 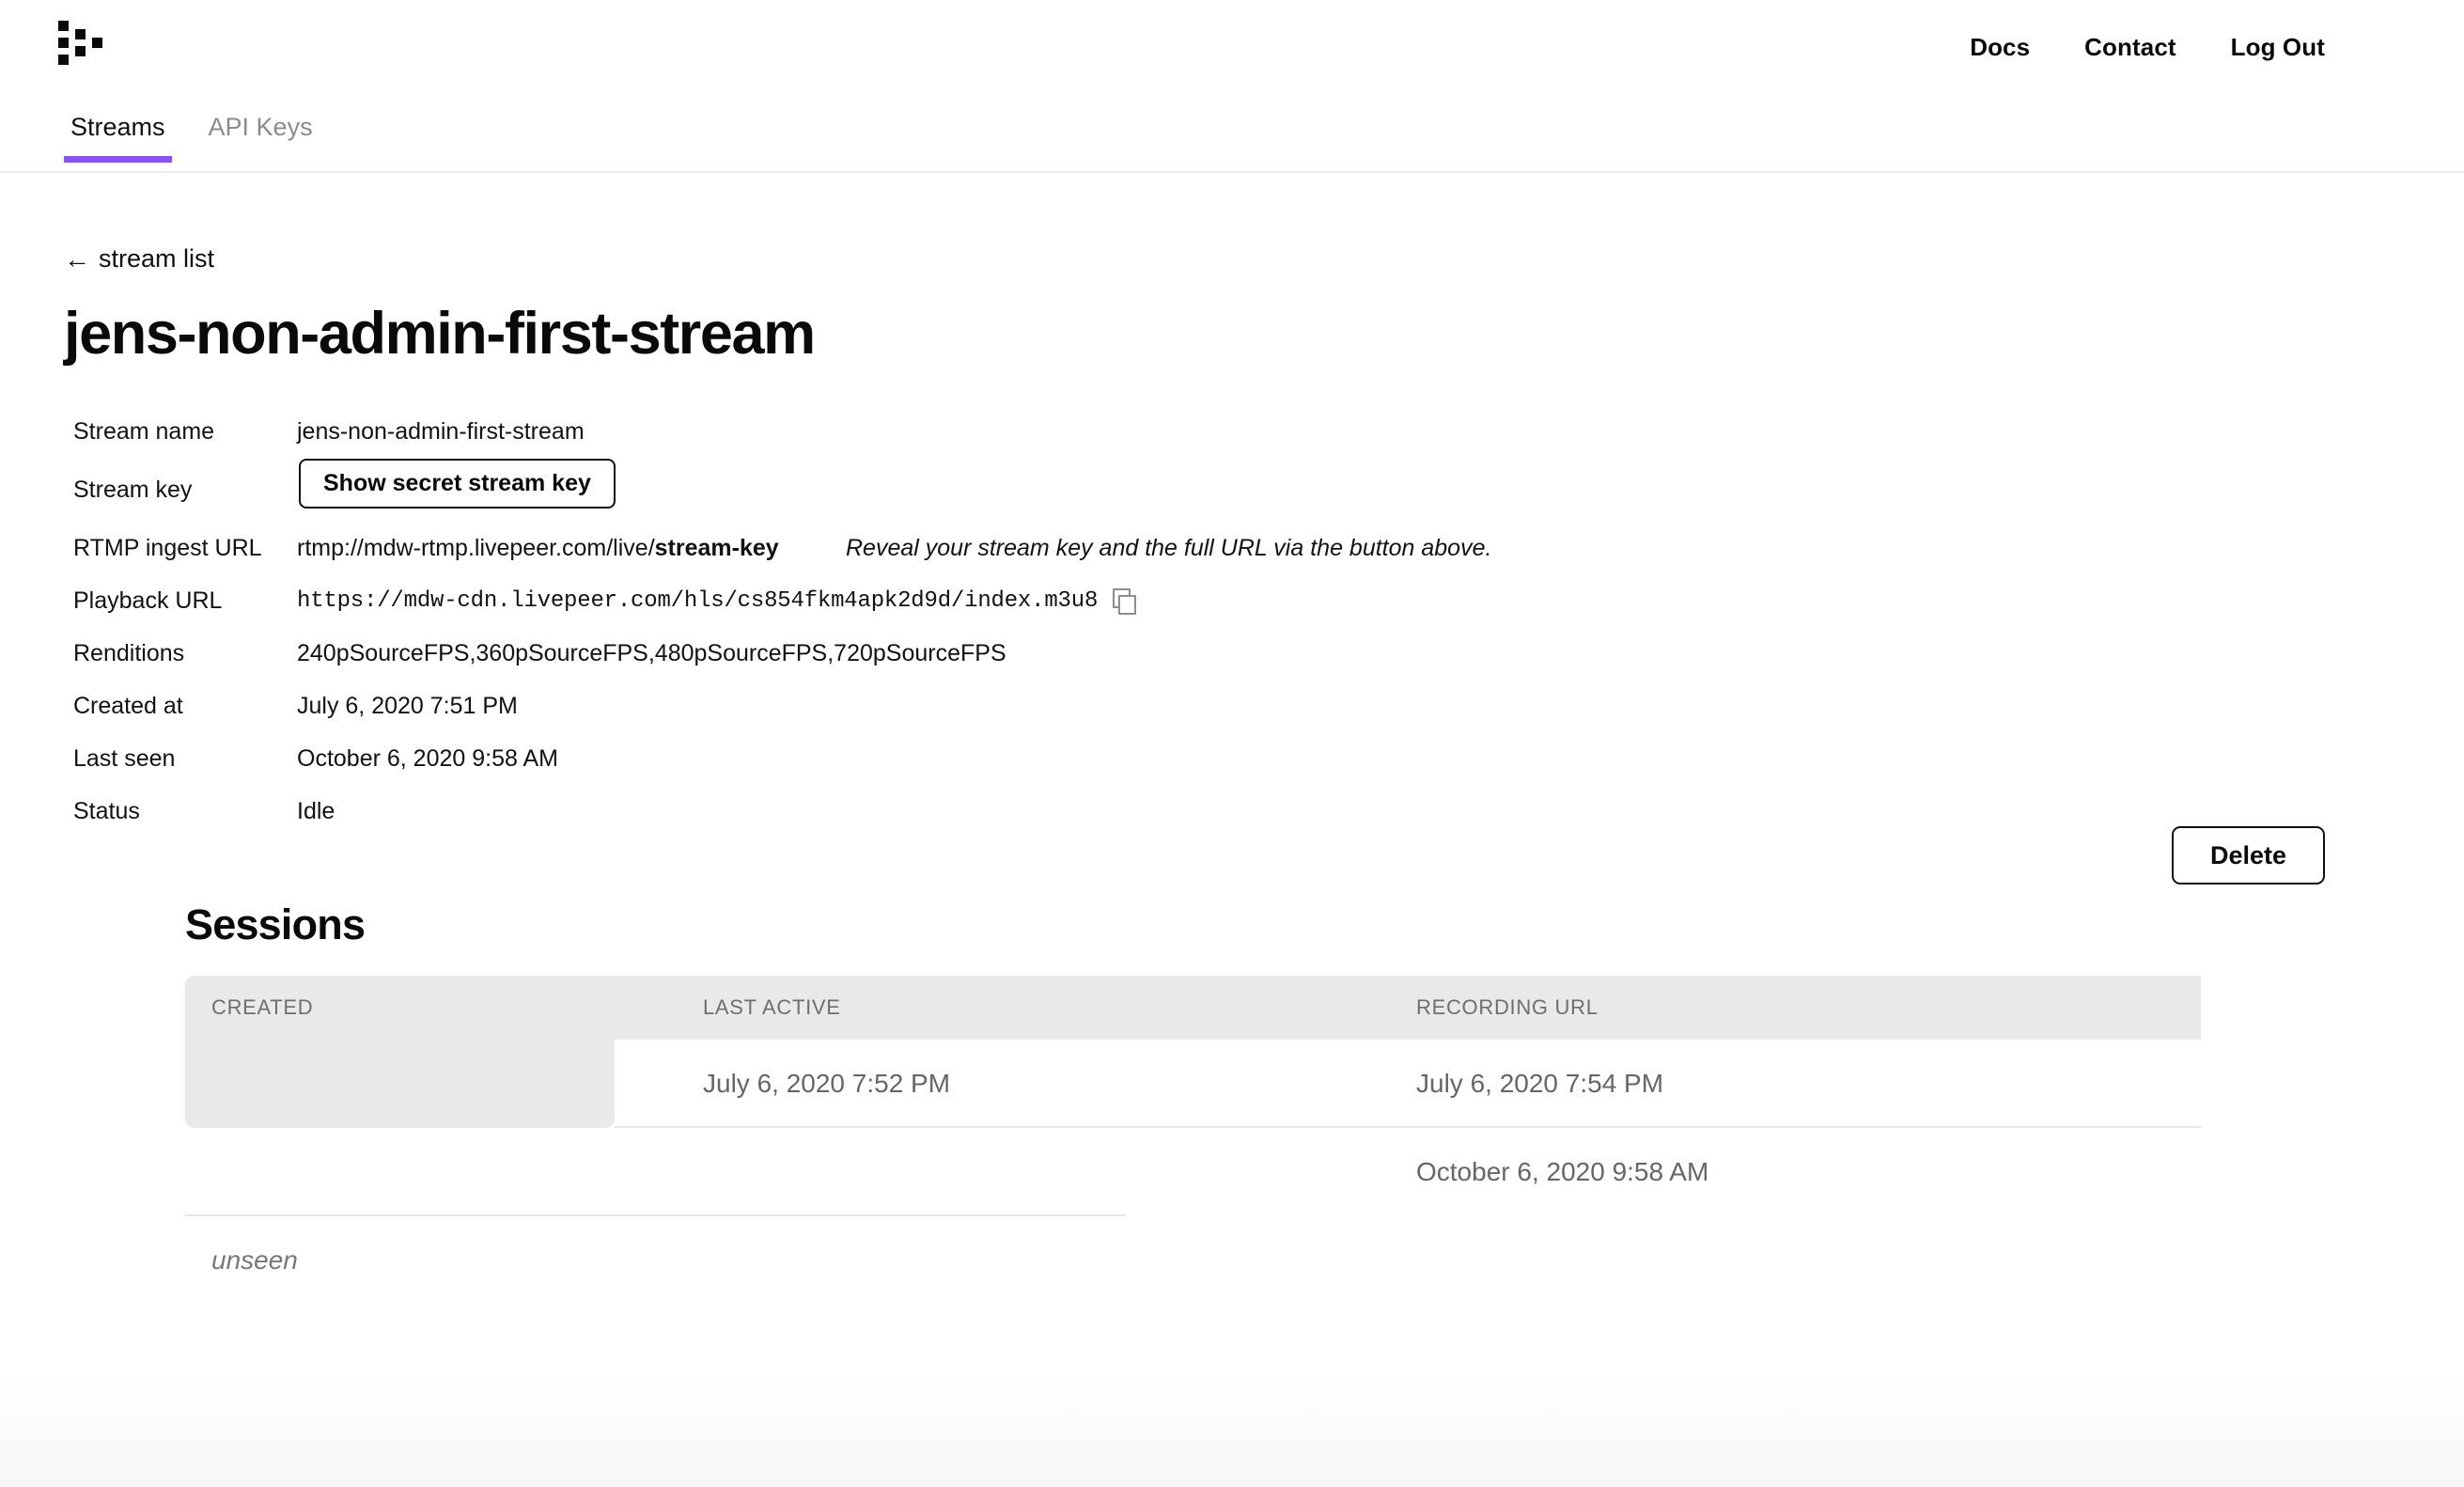 I want to click on breadcrumb-stream-list: ← stream list, so click(x=139, y=259).